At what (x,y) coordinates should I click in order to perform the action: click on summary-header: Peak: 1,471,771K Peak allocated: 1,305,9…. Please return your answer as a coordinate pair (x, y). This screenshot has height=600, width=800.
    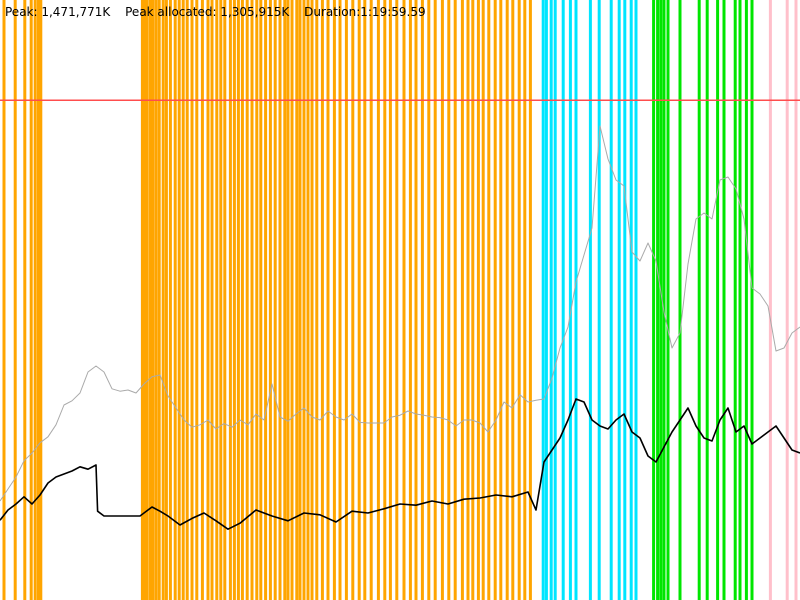
    Looking at the image, I should click on (221, 12).